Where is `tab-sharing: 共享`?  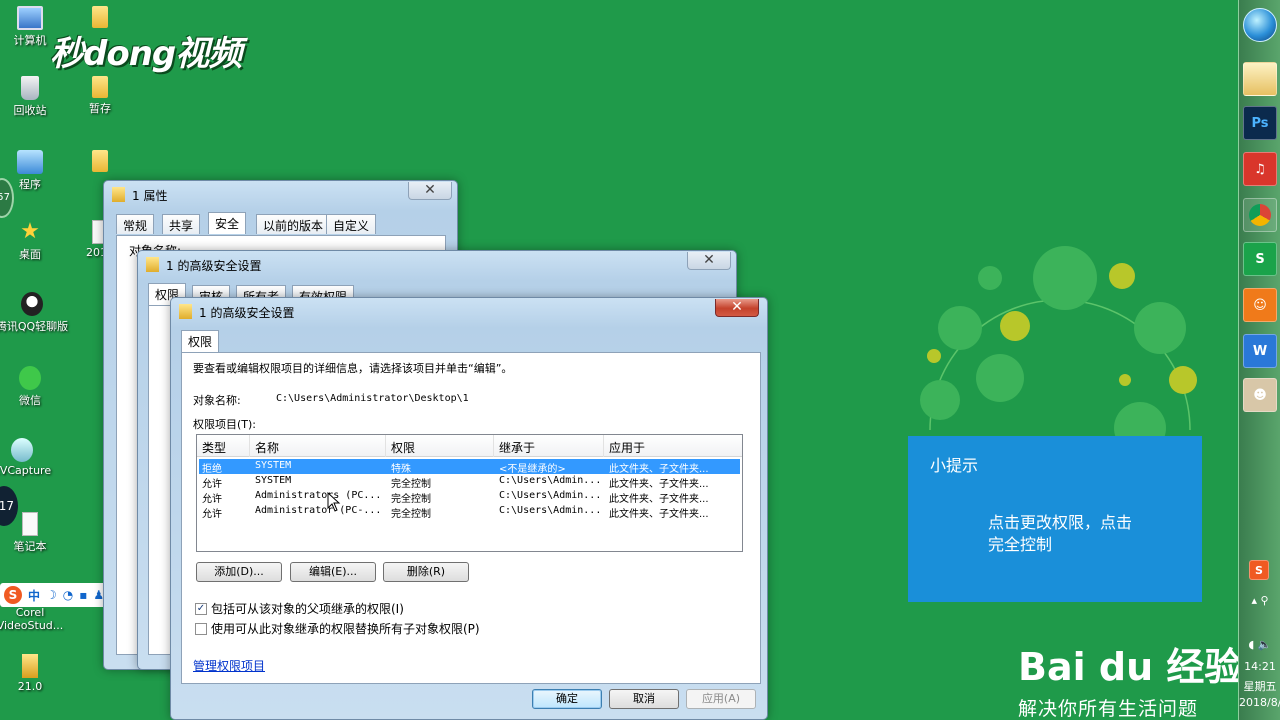
tab-sharing: 共享 is located at coordinates (181, 224).